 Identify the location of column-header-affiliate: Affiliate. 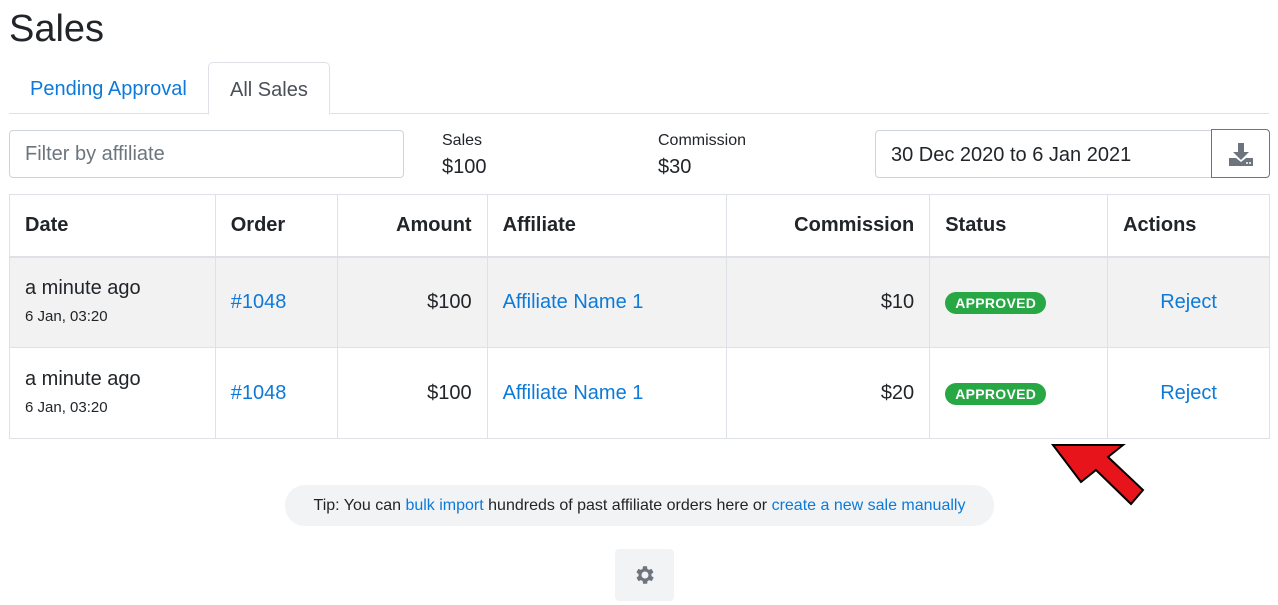
(607, 226).